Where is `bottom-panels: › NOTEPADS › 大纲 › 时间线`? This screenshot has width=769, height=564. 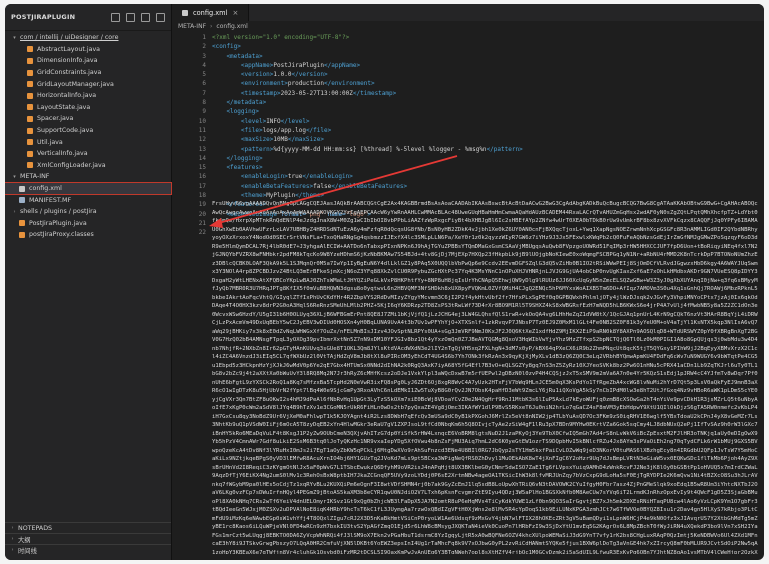 bottom-panels: › NOTEPADS › 大纲 › 时间线 is located at coordinates (88, 538).